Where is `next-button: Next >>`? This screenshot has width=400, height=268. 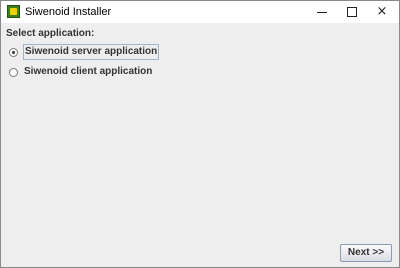
next-button: Next >> is located at coordinates (366, 253).